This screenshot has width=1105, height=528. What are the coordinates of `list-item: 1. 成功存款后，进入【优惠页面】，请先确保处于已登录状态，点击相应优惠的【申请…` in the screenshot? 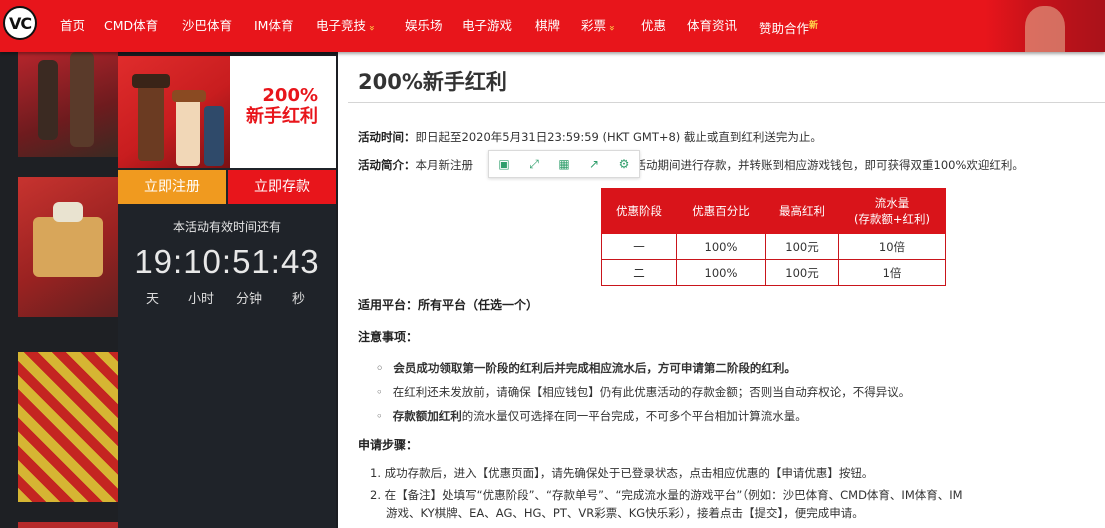 It's located at (622, 473).